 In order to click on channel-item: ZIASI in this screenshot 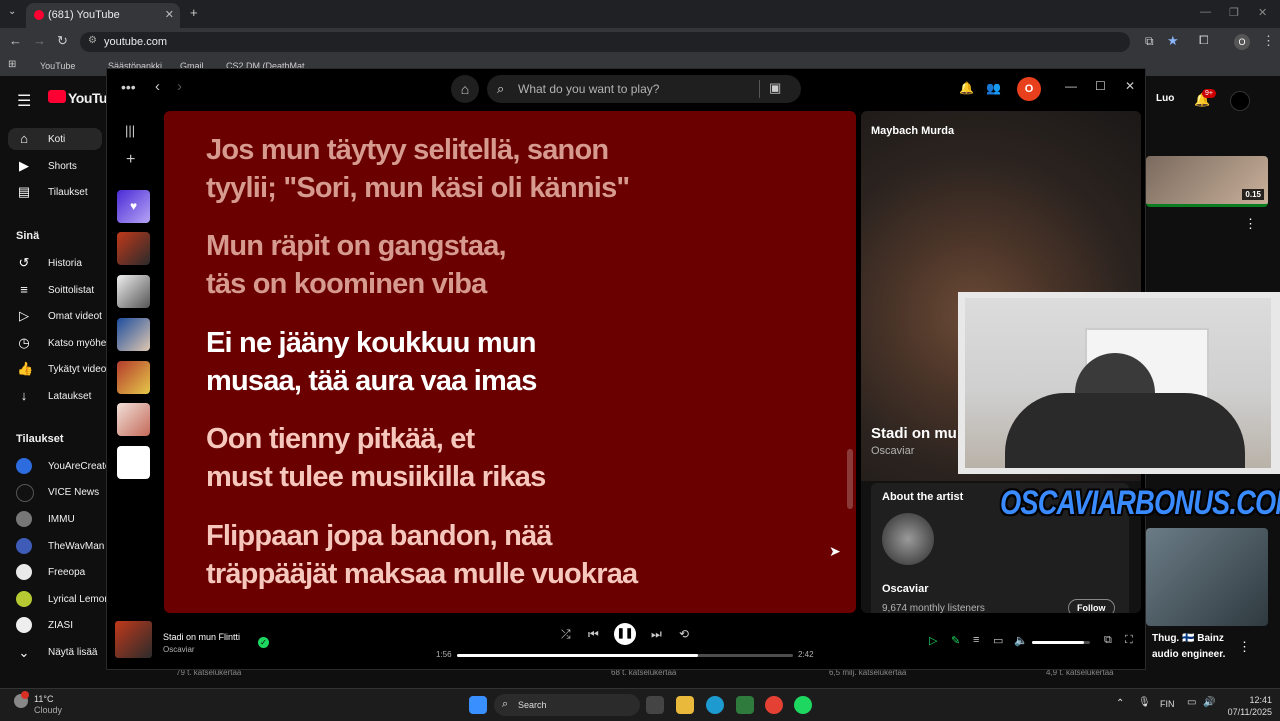, I will do `click(60, 625)`.